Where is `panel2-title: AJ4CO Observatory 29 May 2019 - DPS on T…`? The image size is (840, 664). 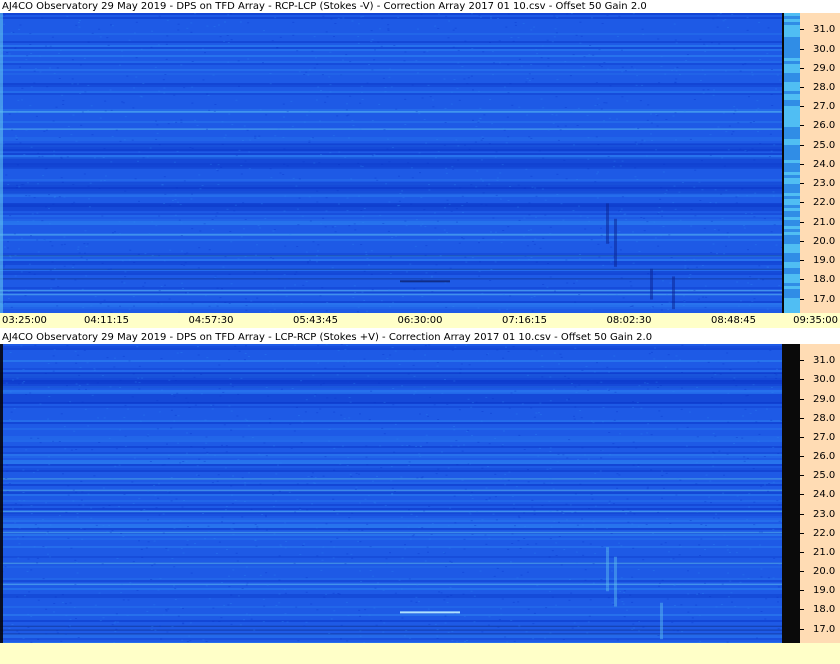
panel2-title: AJ4CO Observatory 29 May 2019 - DPS on T… is located at coordinates (420, 337).